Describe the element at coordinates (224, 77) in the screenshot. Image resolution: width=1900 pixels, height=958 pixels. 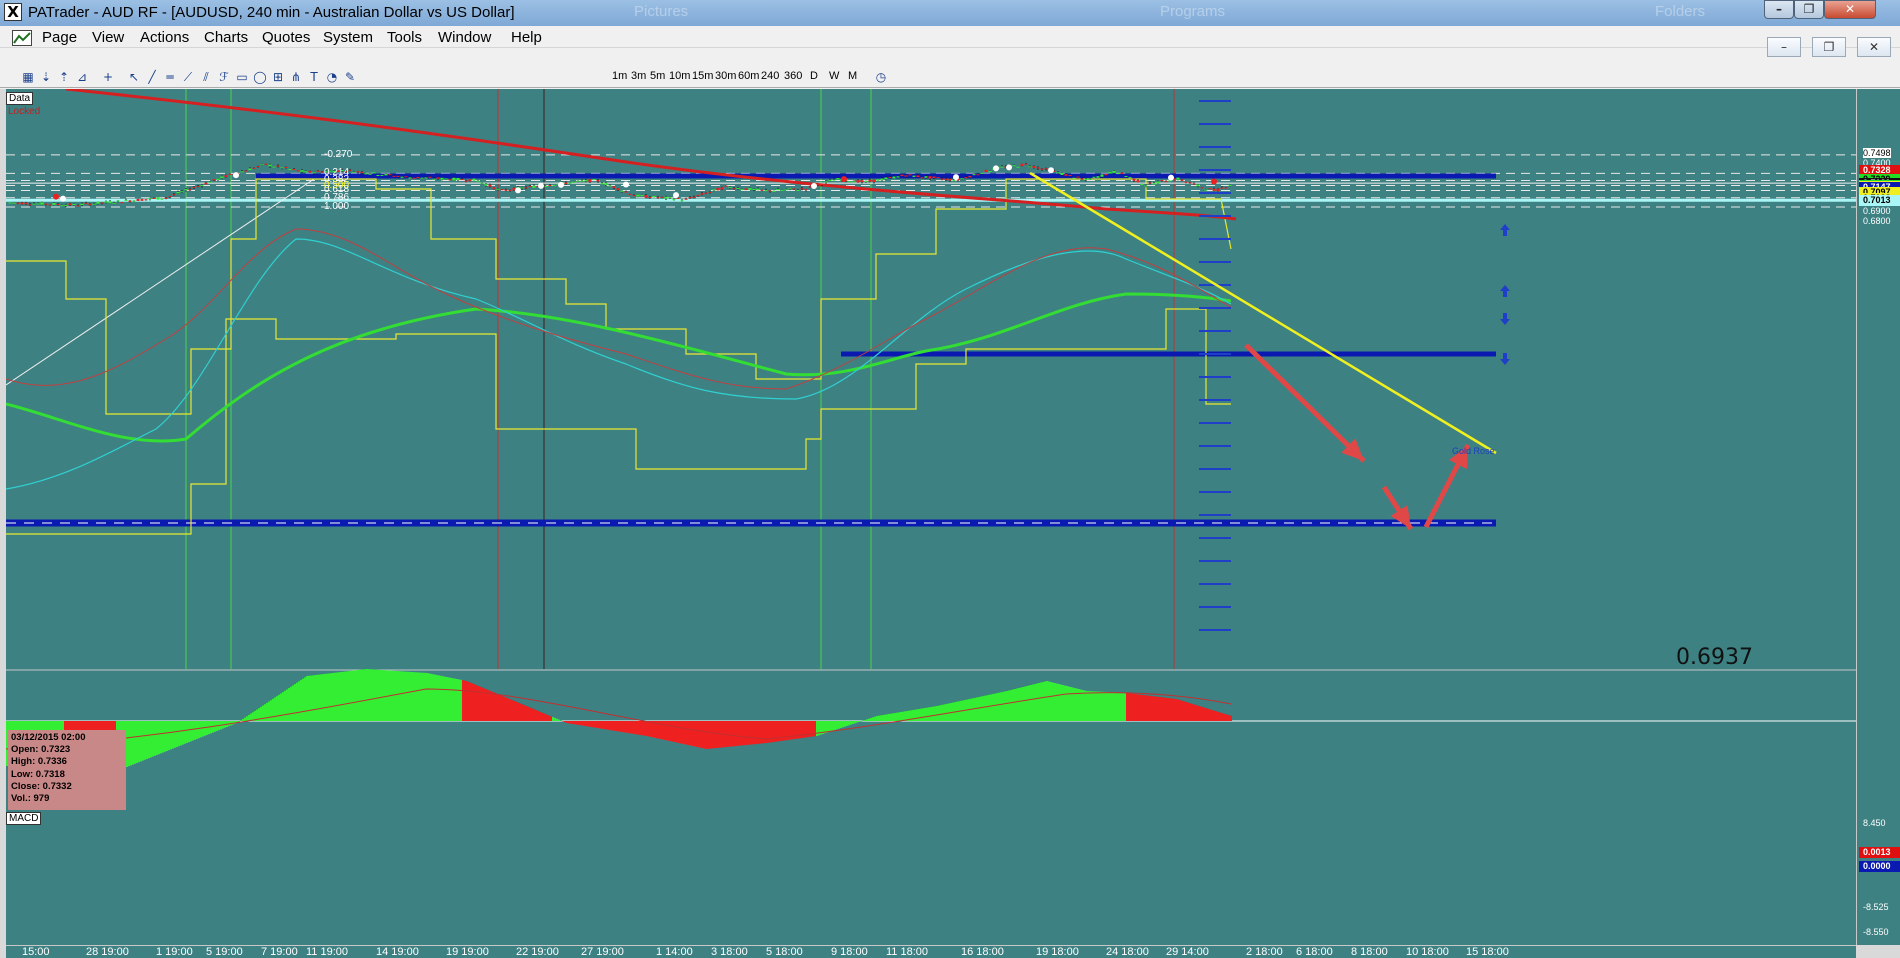
I see `fib-icon: ℱ` at that location.